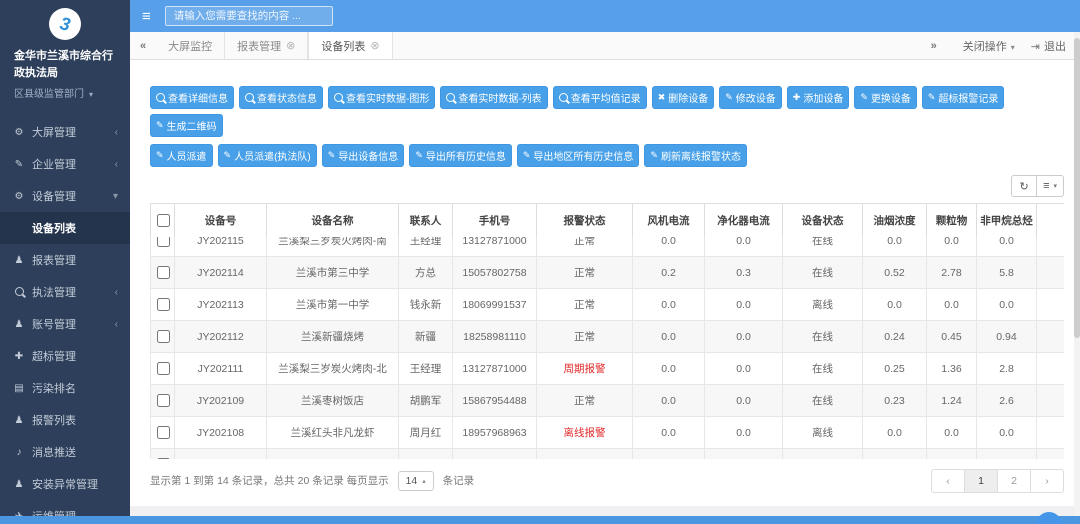  I want to click on toolbar-button-生成二维码: ✎ 生成二维码, so click(186, 125).